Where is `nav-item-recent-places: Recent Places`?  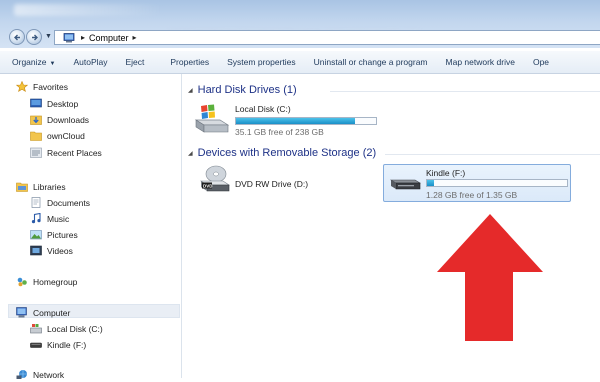
nav-item-recent-places: Recent Places is located at coordinates (66, 152).